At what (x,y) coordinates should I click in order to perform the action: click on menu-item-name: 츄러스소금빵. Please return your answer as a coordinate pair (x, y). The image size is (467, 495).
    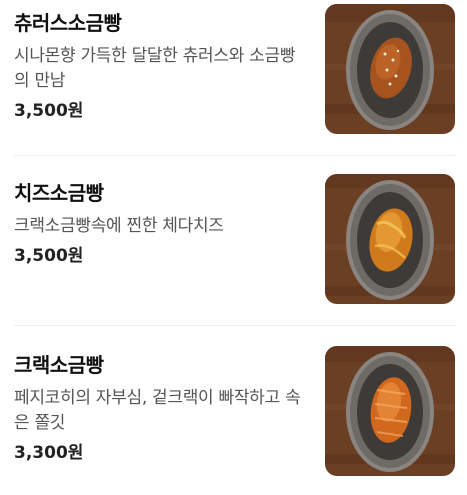
    Looking at the image, I should click on (68, 23).